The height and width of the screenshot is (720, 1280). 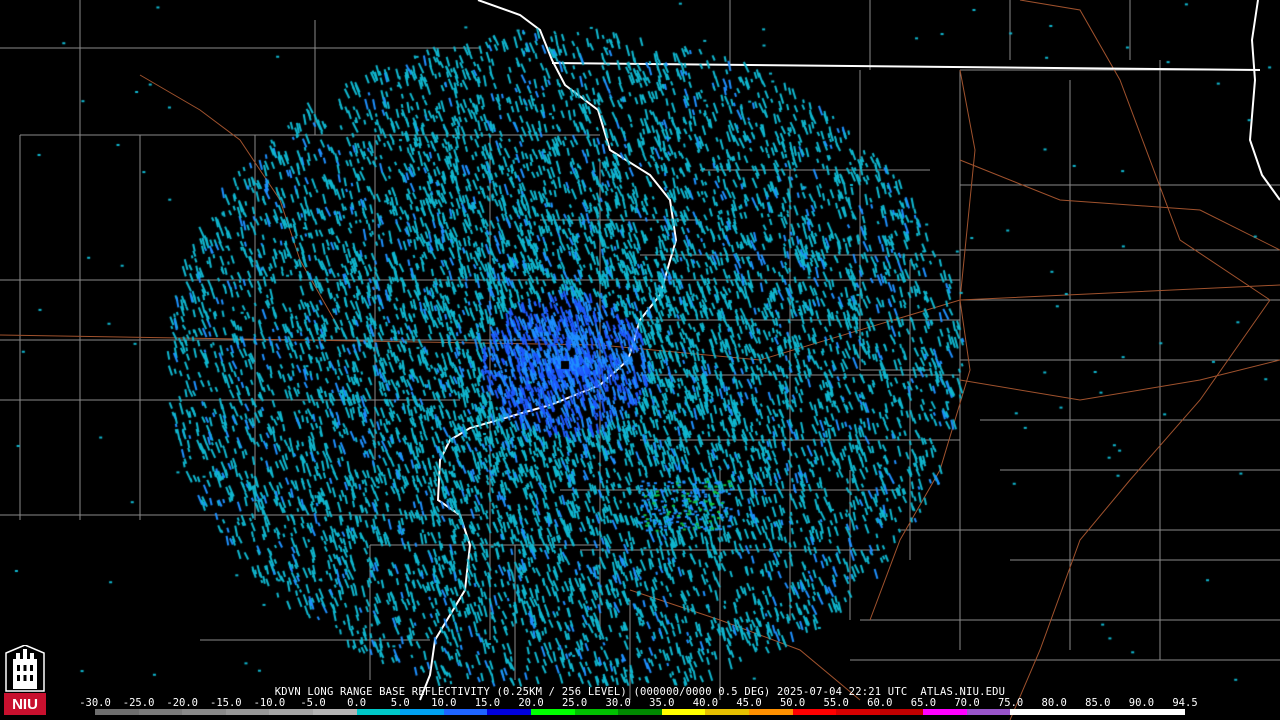 I want to click on legend-tick-label: 60.0, so click(x=880, y=703).